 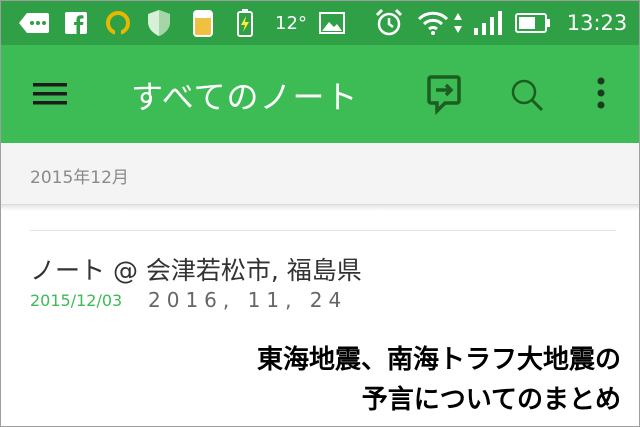 What do you see at coordinates (79, 178) in the screenshot?
I see `section-date-label: 2015年12月` at bounding box center [79, 178].